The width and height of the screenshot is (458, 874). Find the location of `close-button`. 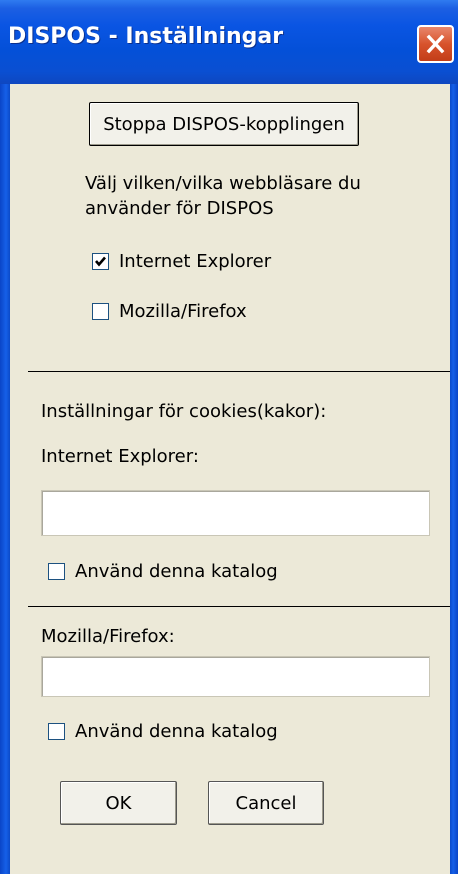

close-button is located at coordinates (435, 44).